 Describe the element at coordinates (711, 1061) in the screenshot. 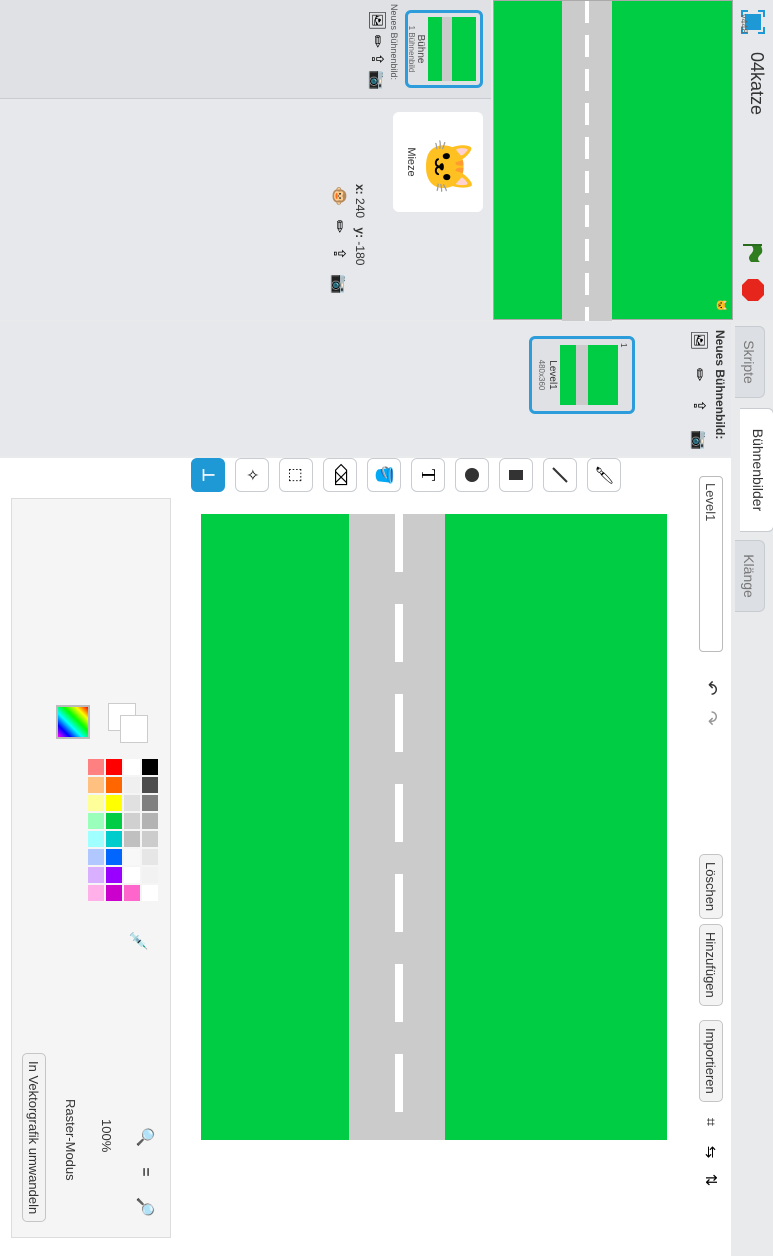

I see `import-button: Importieren` at that location.